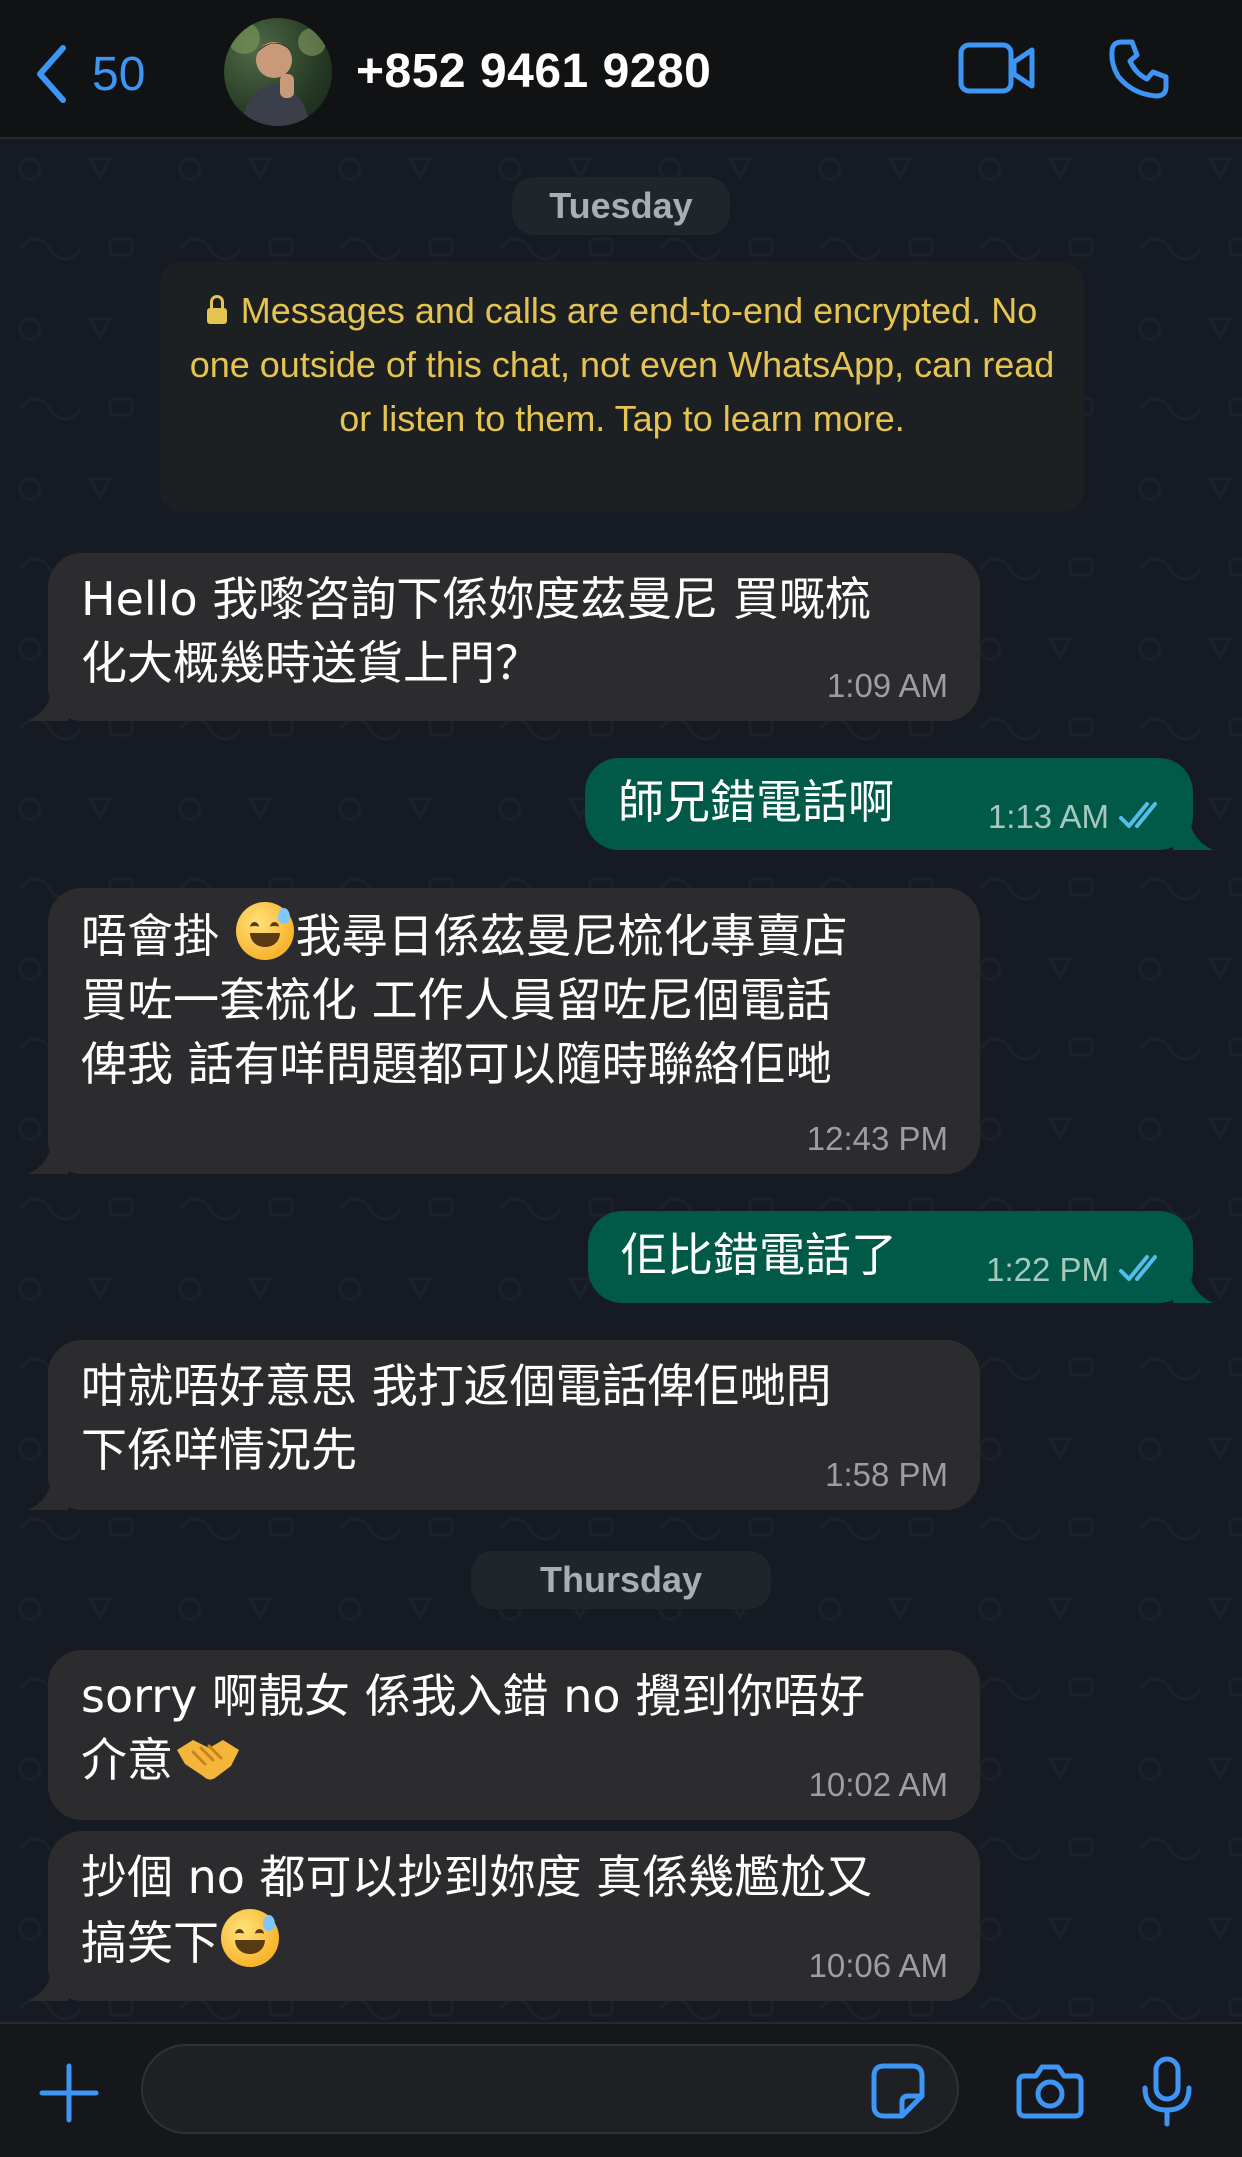 The image size is (1242, 2157). I want to click on input-bar, so click(621, 2089).